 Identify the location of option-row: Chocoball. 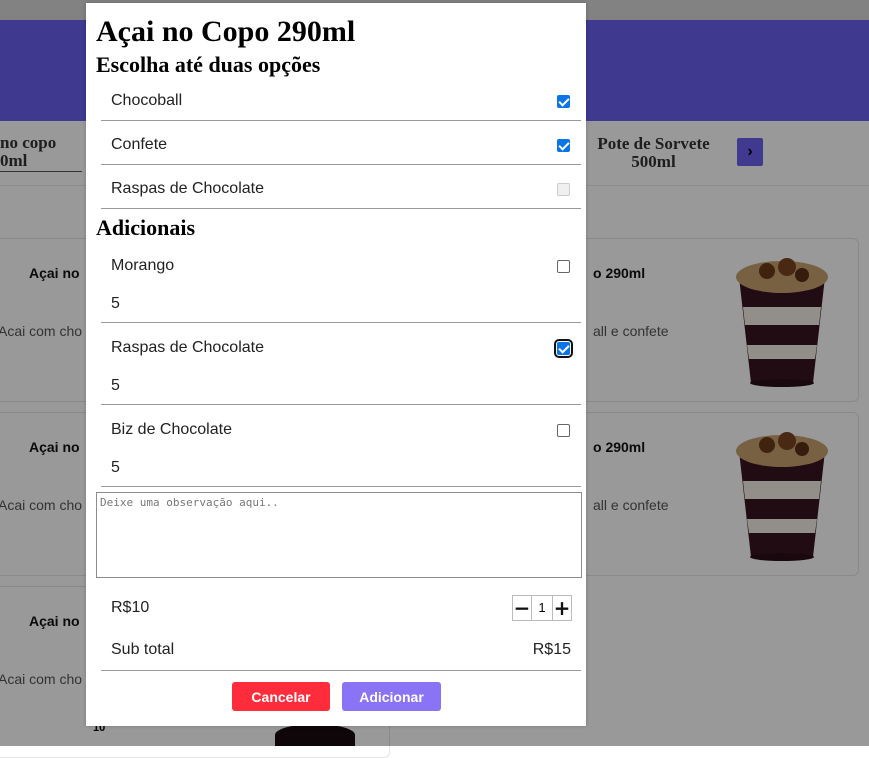
(341, 100).